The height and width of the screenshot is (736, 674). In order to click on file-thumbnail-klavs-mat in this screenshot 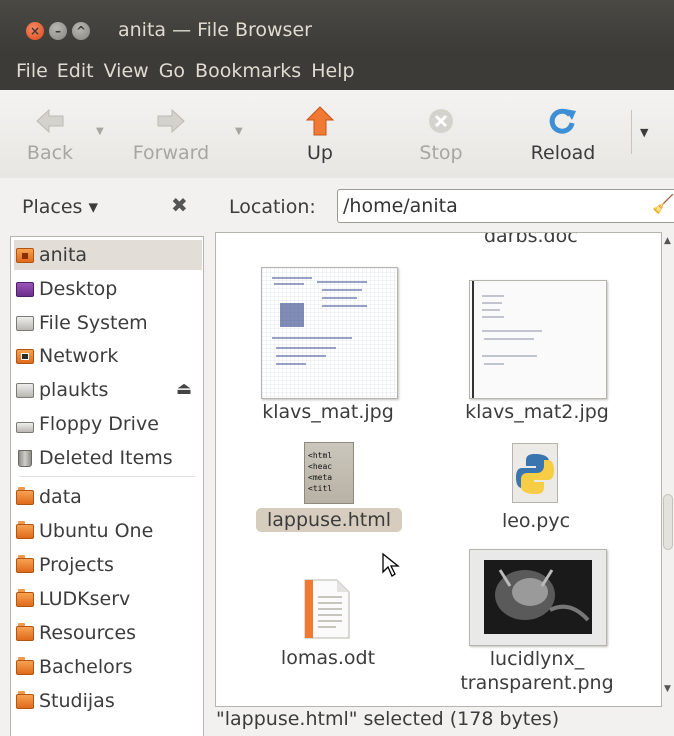, I will do `click(329, 333)`.